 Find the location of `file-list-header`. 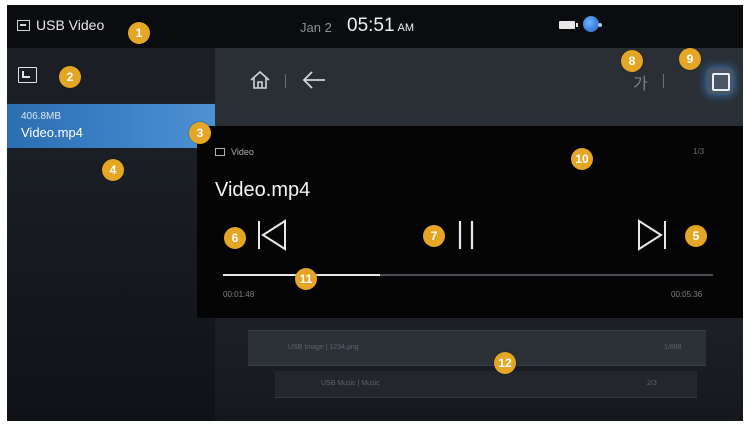

file-list-header is located at coordinates (111, 74).